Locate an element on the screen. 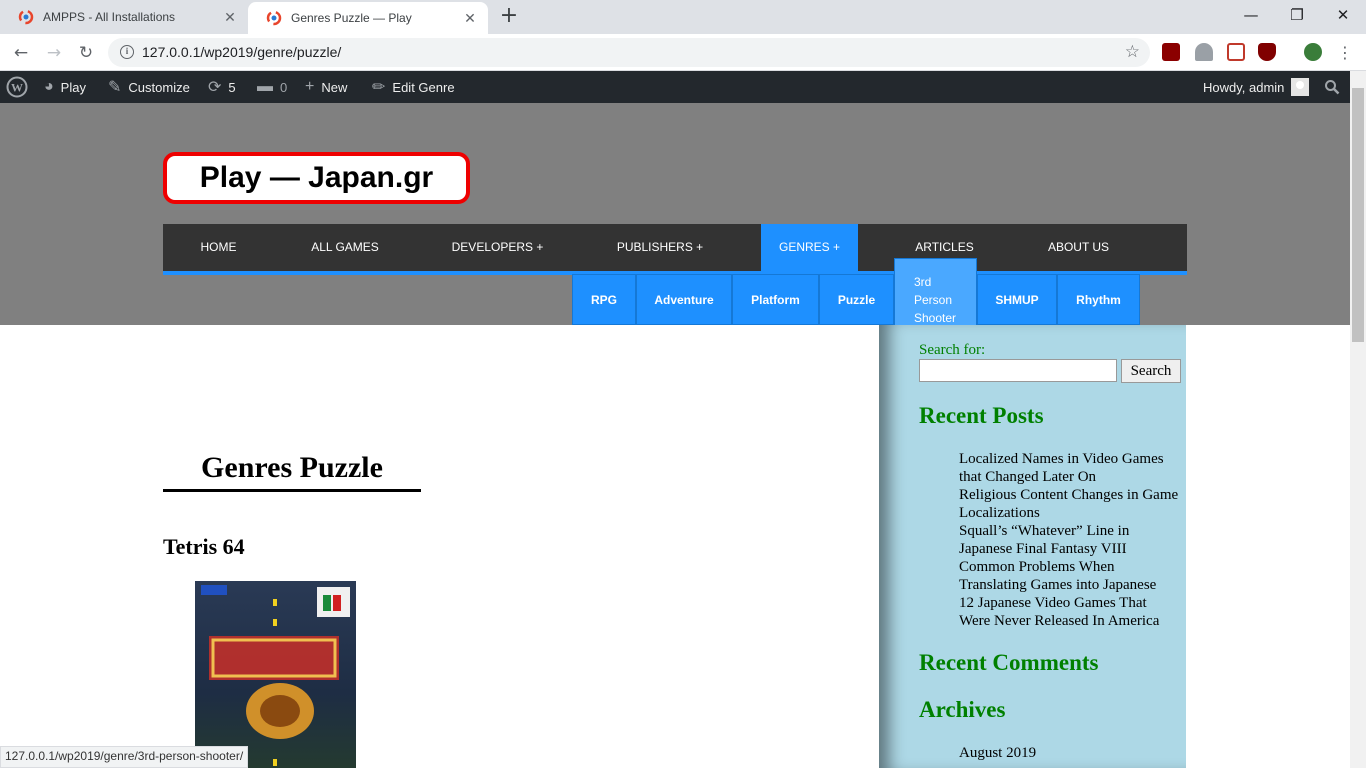 The image size is (1366, 768). search-label: Search for: is located at coordinates (952, 350).